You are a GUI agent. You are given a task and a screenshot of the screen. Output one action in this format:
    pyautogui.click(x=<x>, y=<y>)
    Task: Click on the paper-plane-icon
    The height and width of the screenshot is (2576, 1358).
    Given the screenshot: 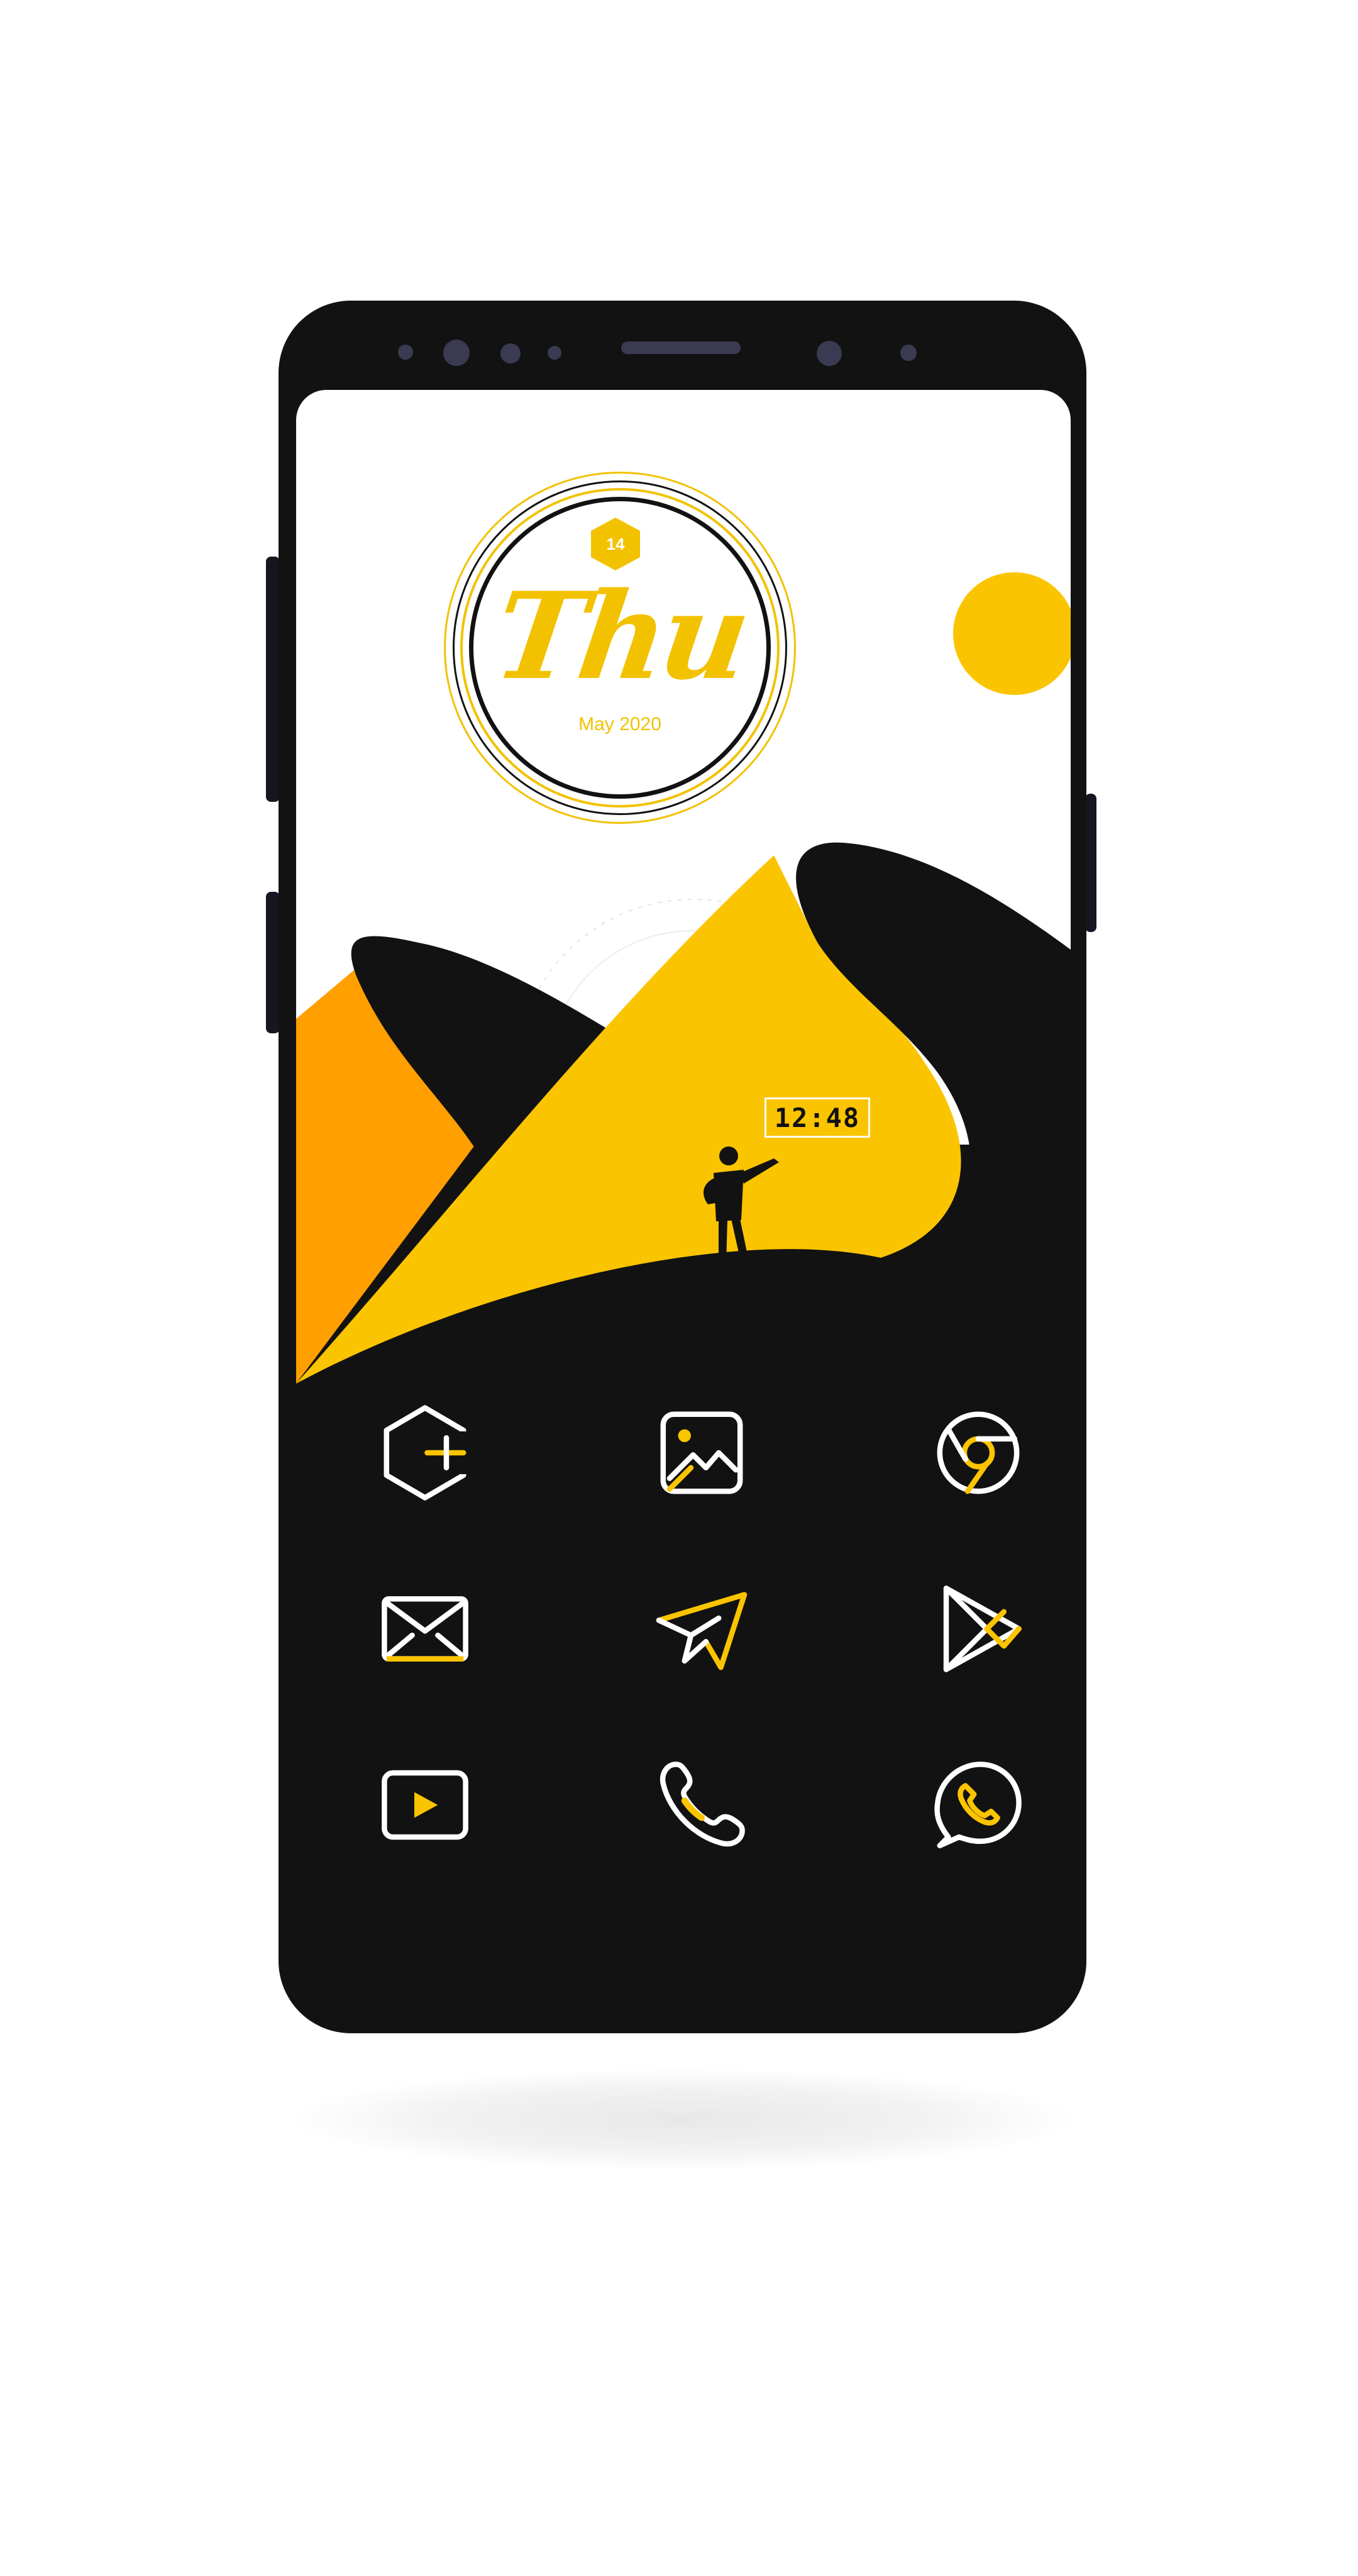 What is the action you would take?
    pyautogui.click(x=702, y=1631)
    